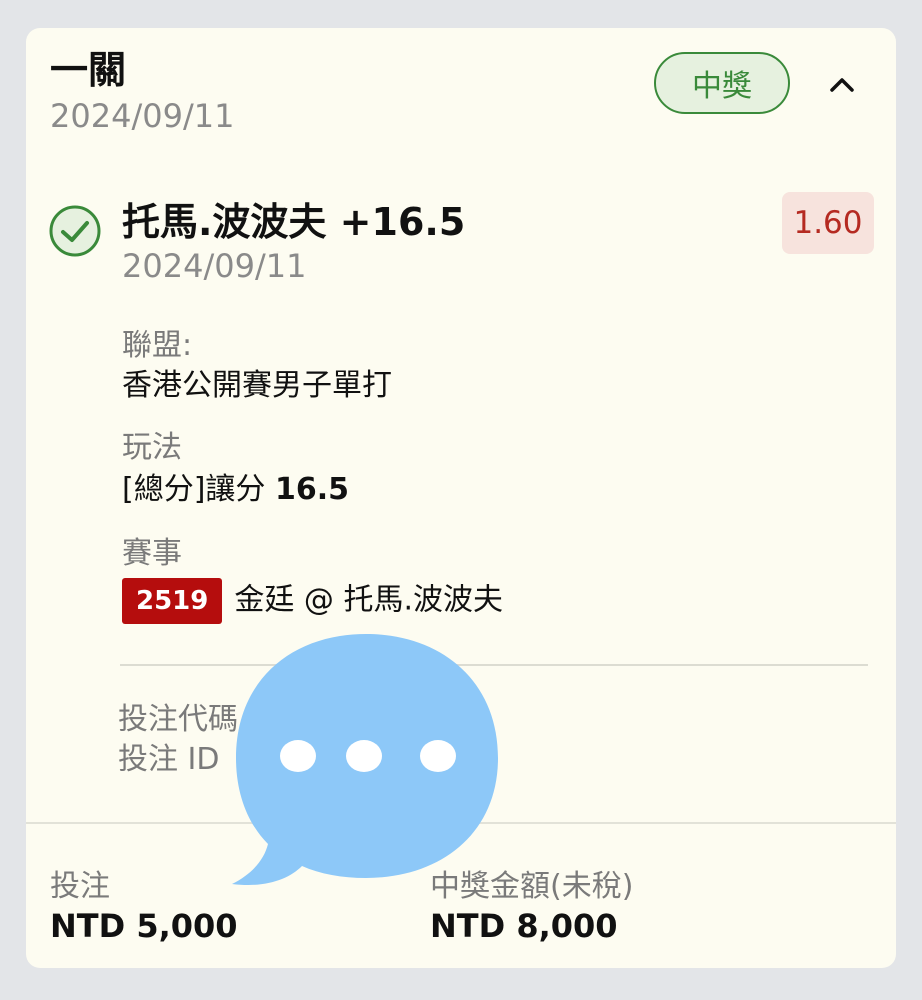  What do you see at coordinates (311, 489) in the screenshot?
I see `play-type-number: 16.5` at bounding box center [311, 489].